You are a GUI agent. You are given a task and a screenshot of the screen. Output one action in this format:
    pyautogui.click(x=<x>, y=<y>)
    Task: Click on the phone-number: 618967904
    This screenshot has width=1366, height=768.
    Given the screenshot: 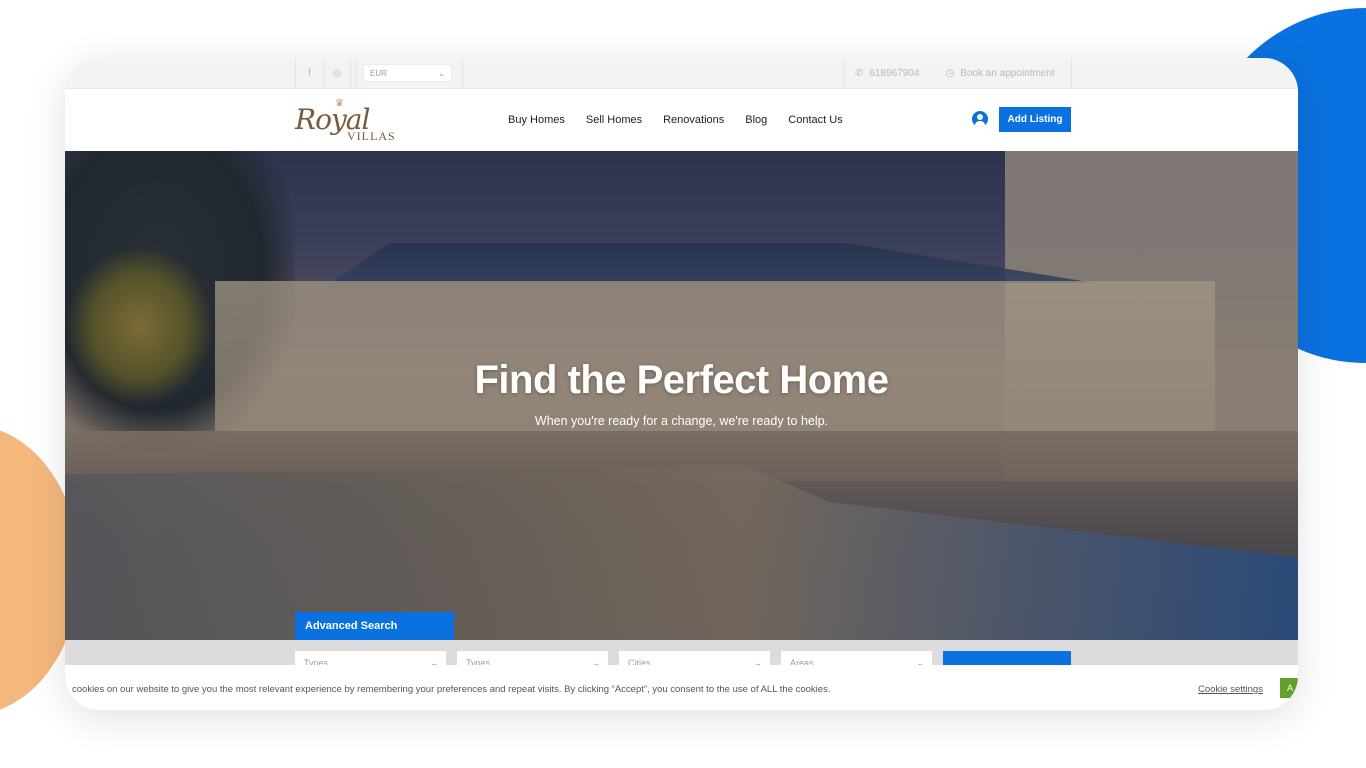 What is the action you would take?
    pyautogui.click(x=894, y=73)
    